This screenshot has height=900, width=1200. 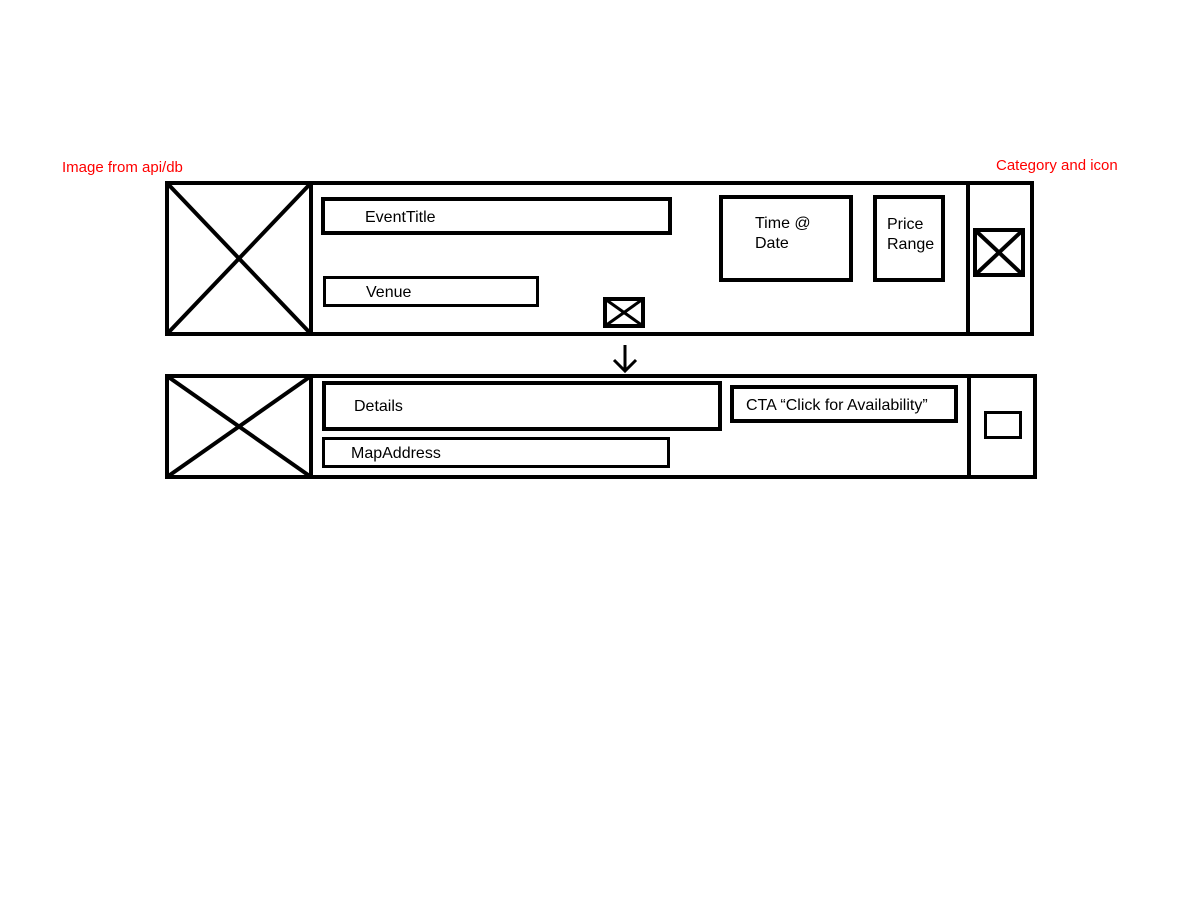 I want to click on time-date-line2: Date, so click(x=772, y=243).